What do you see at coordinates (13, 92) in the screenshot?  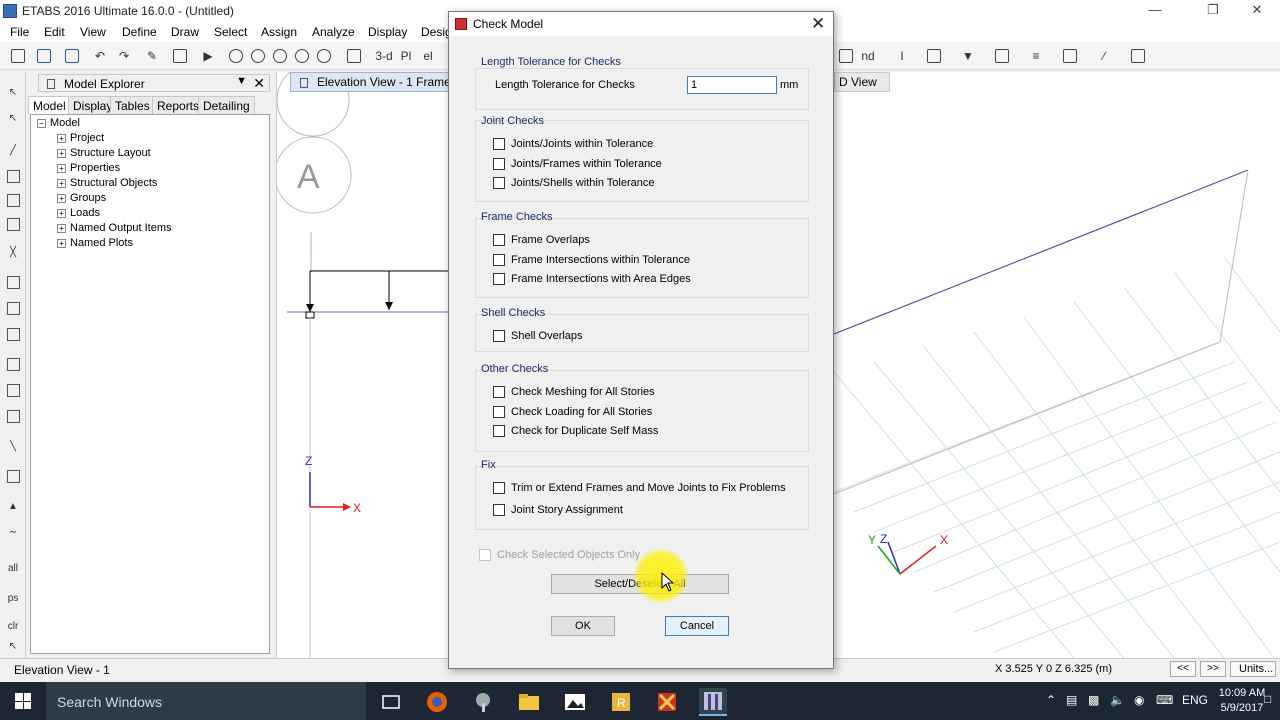 I see `pointer-icon: ↖` at bounding box center [13, 92].